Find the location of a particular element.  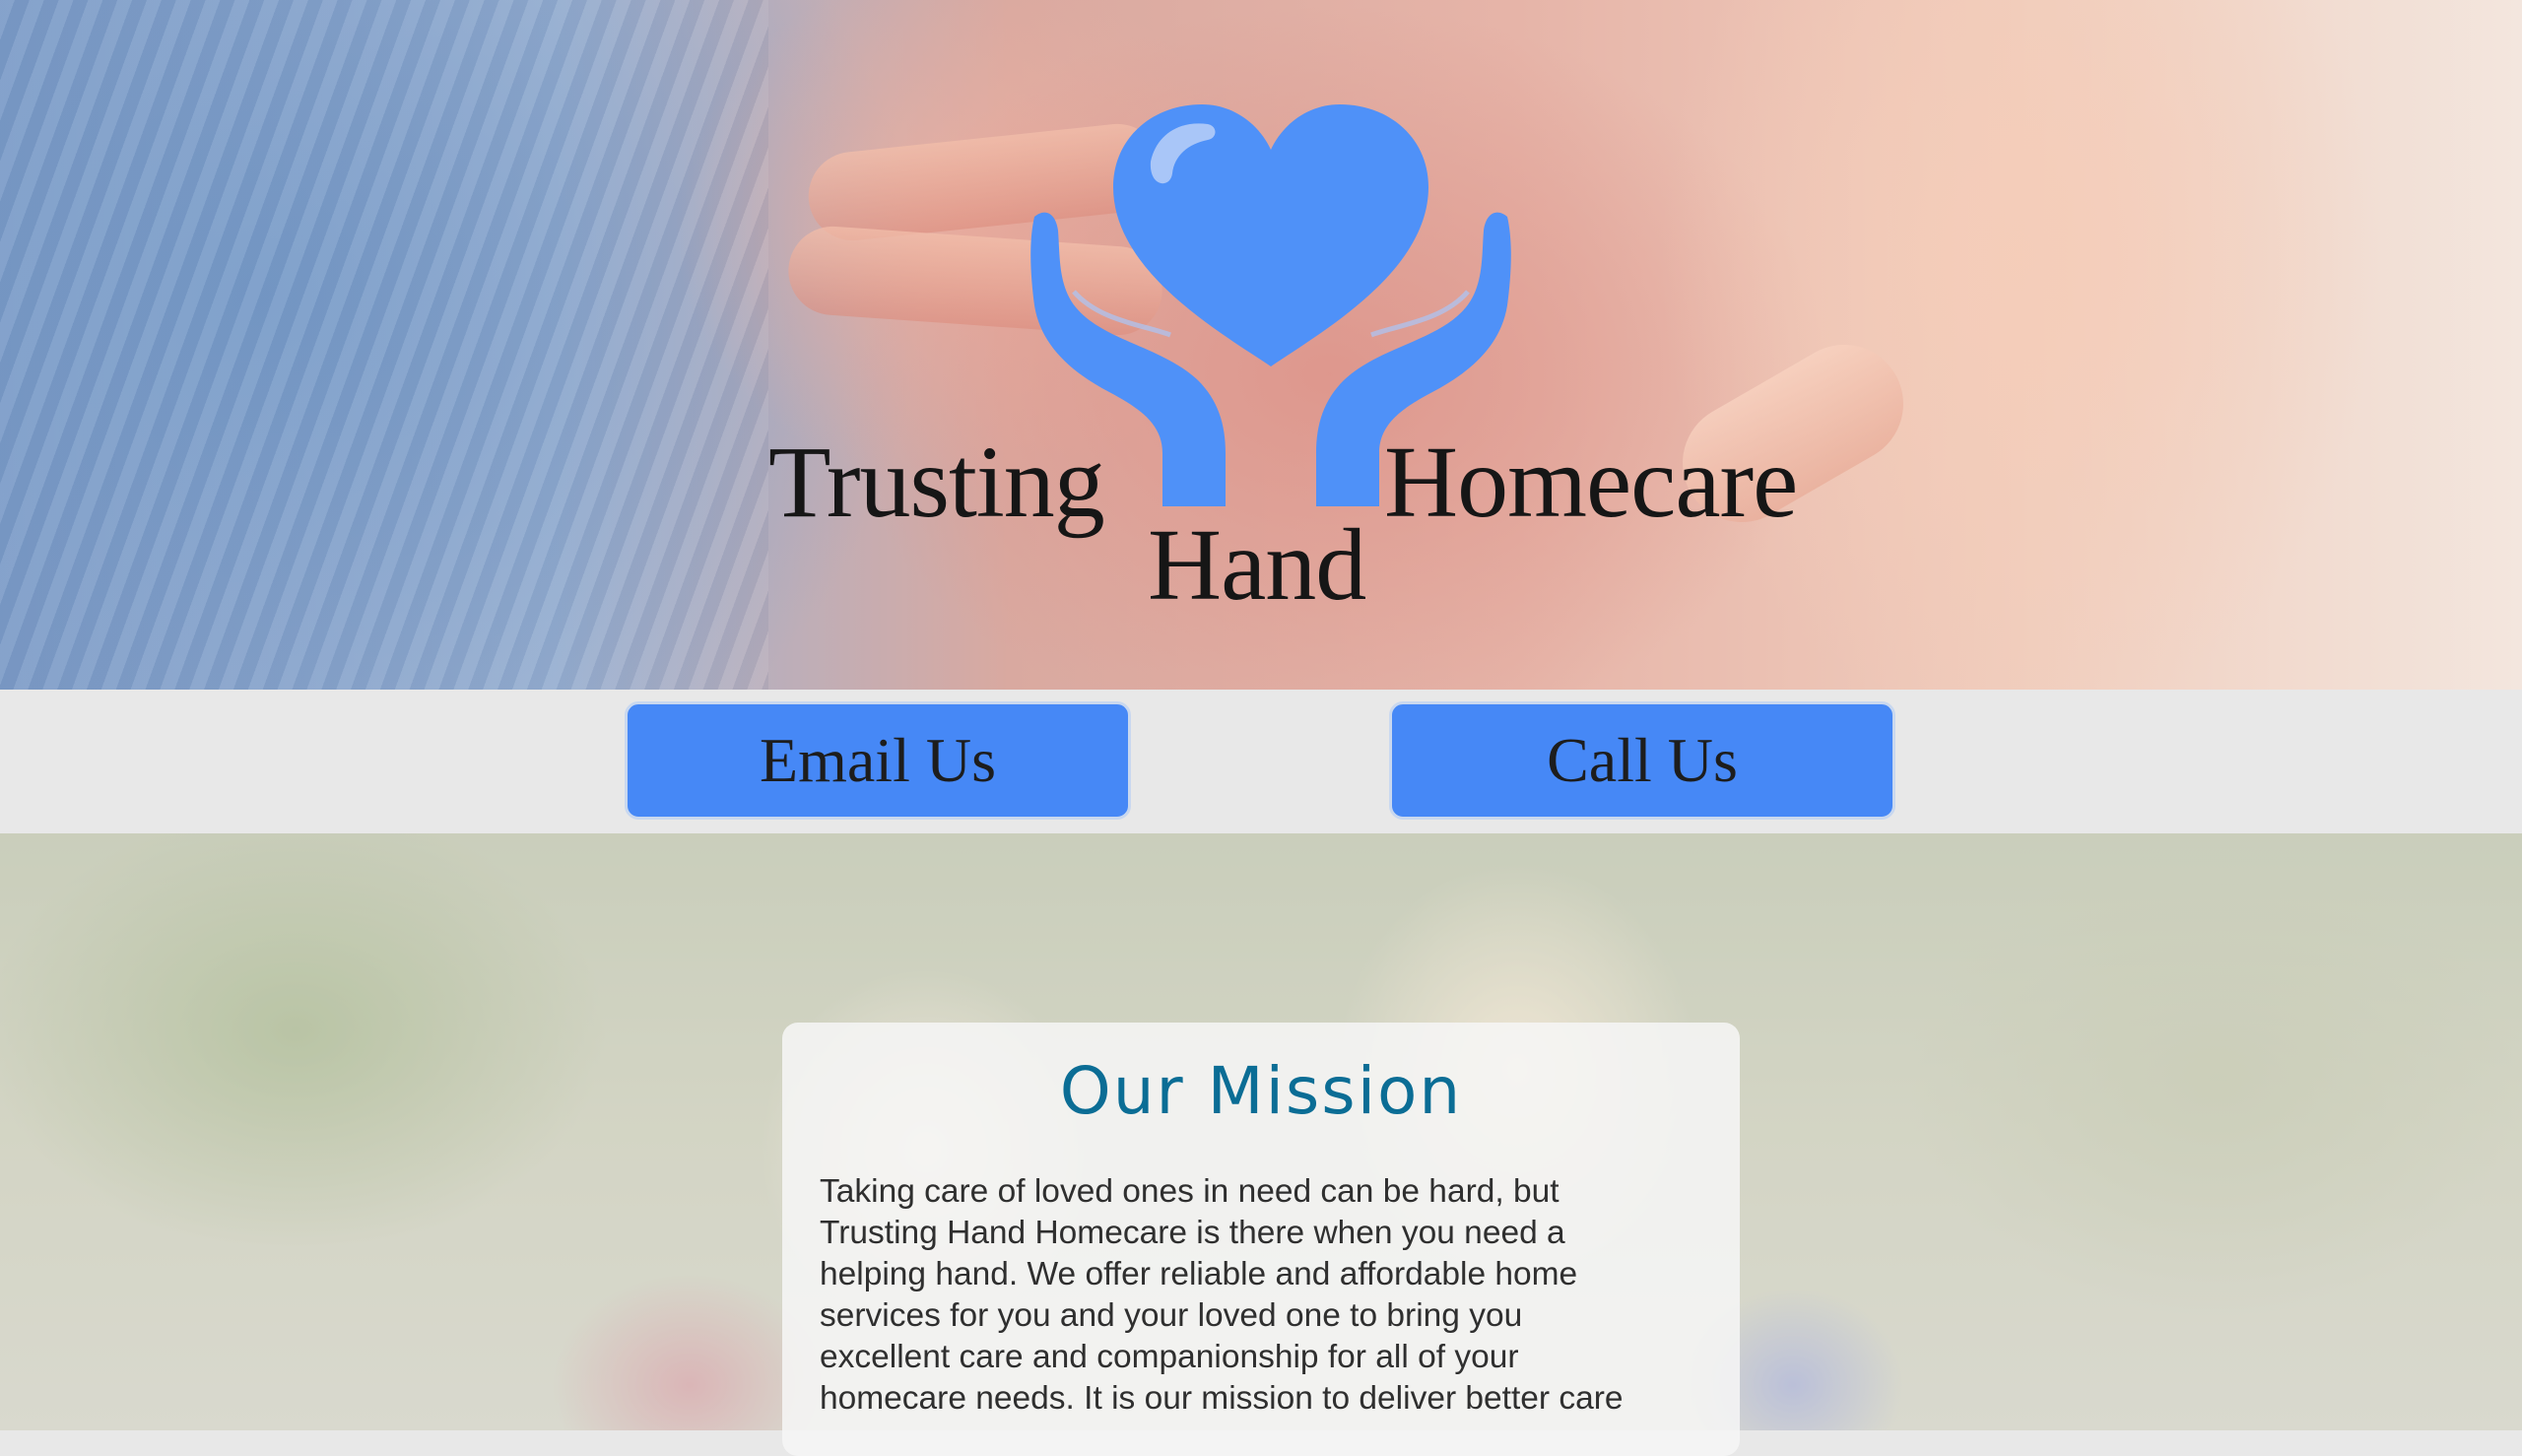

call-us-button: Call Us is located at coordinates (1642, 760).